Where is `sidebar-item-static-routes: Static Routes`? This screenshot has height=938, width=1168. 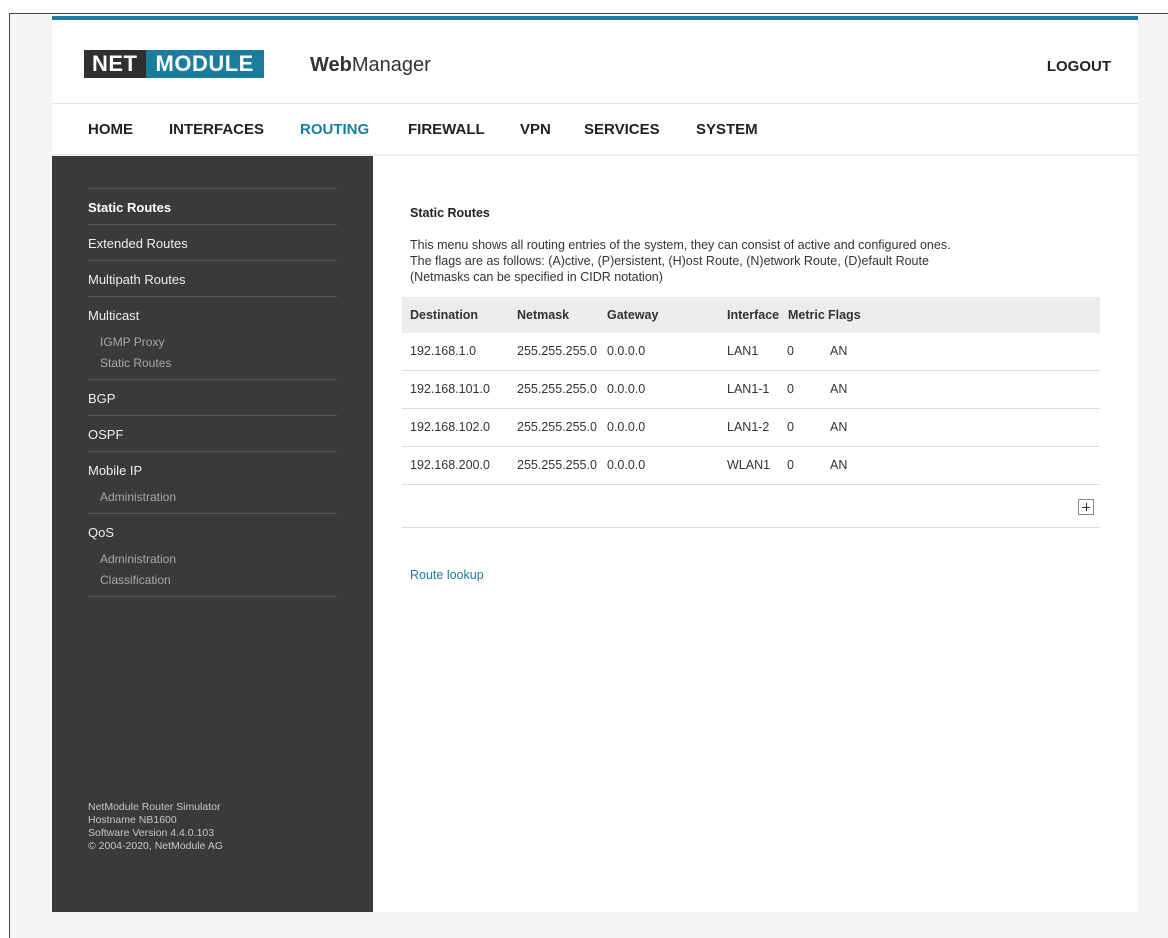 sidebar-item-static-routes: Static Routes is located at coordinates (212, 206).